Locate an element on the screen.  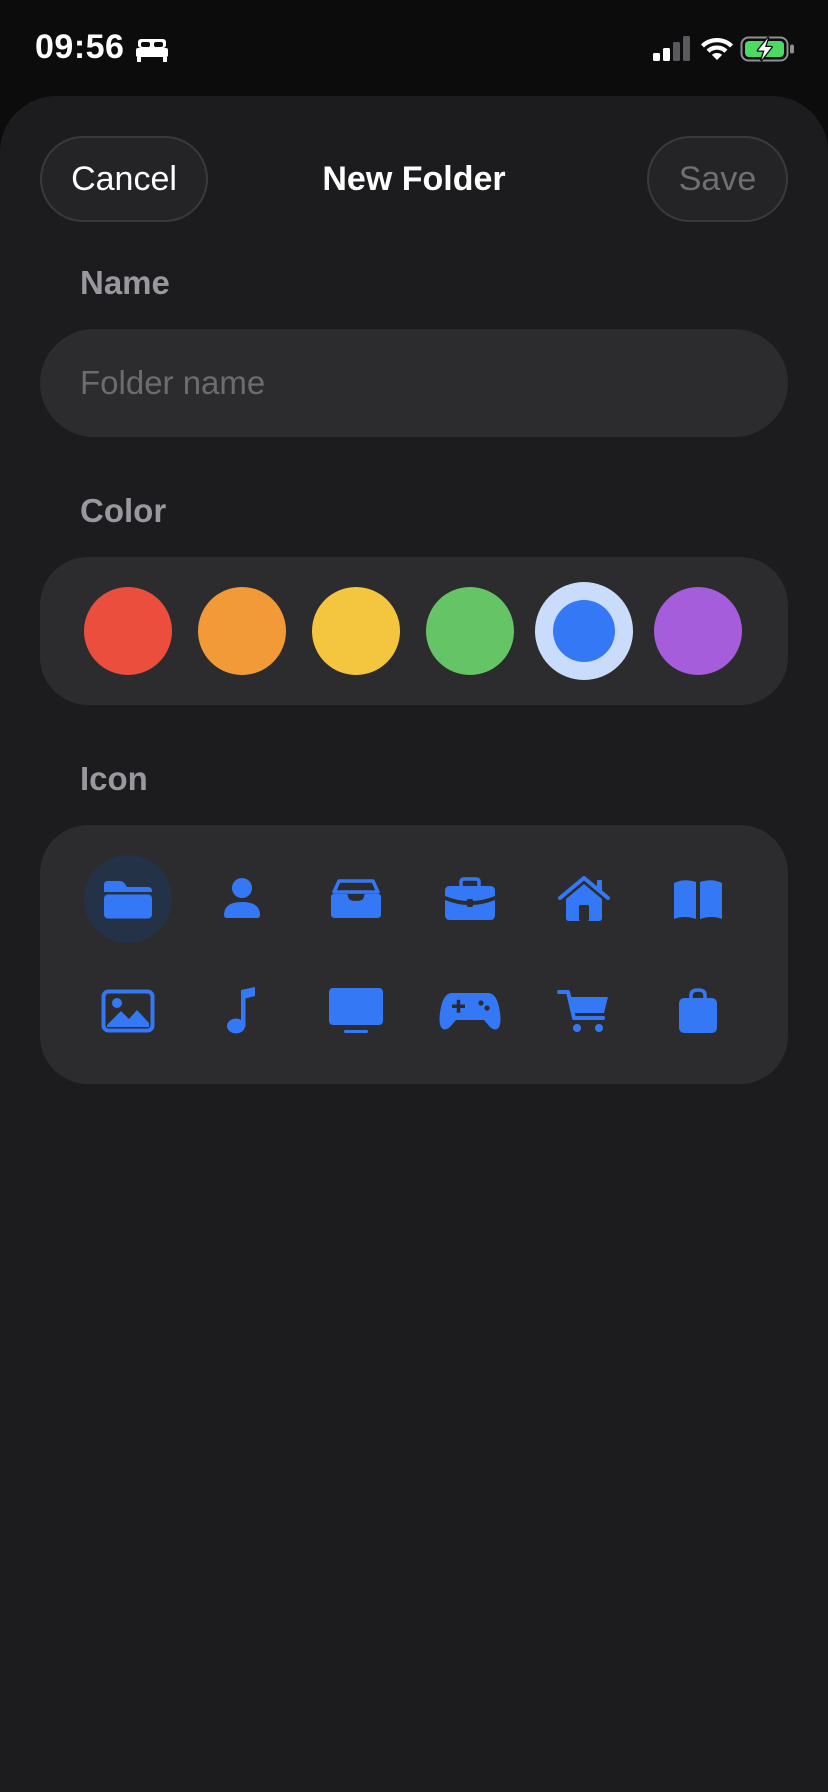
color-swatch-purple is located at coordinates (698, 631).